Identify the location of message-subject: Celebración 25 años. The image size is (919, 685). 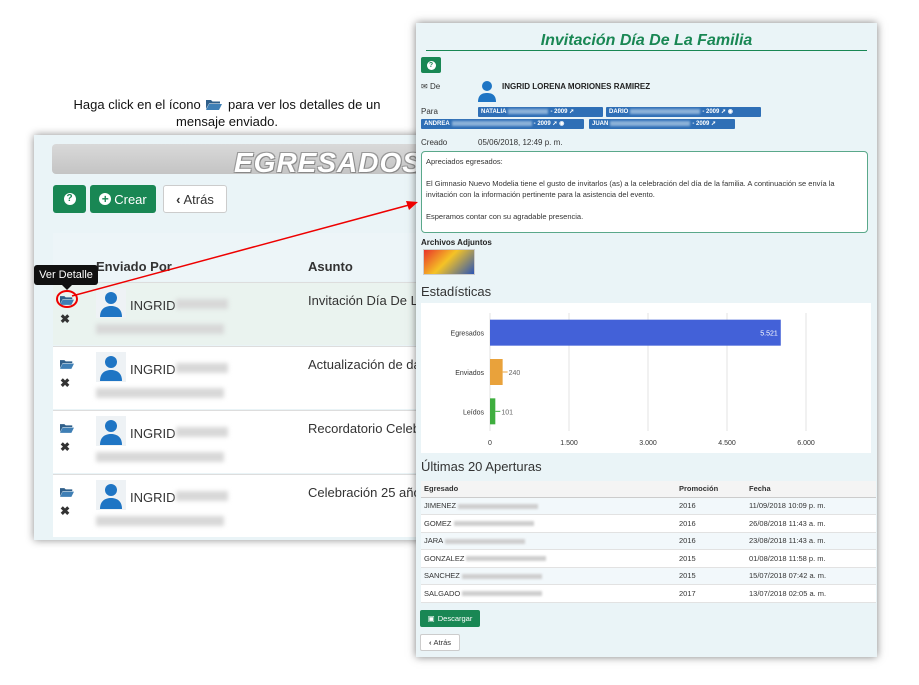
(368, 492).